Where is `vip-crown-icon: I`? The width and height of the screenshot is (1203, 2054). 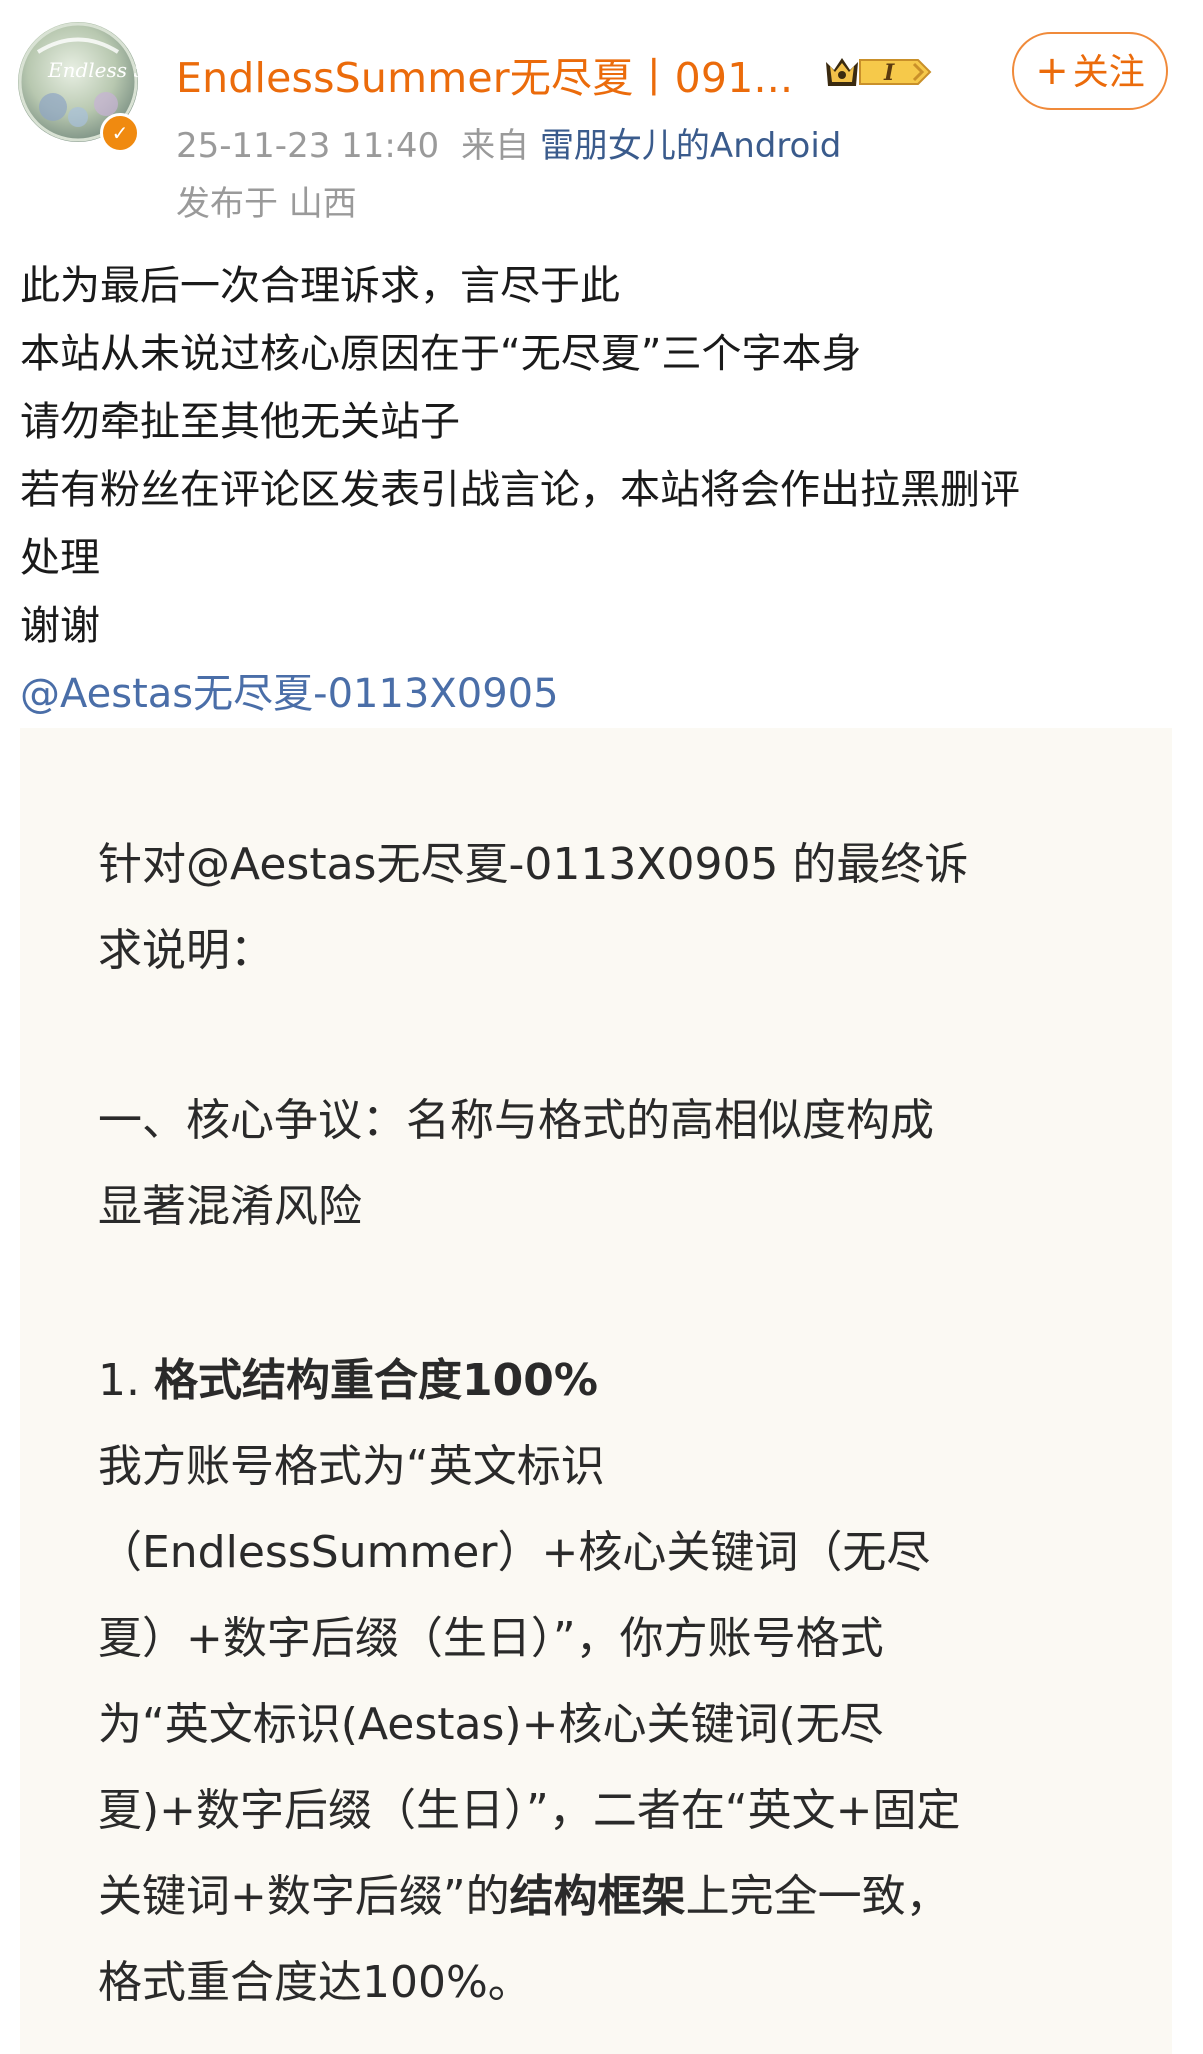 vip-crown-icon: I is located at coordinates (878, 72).